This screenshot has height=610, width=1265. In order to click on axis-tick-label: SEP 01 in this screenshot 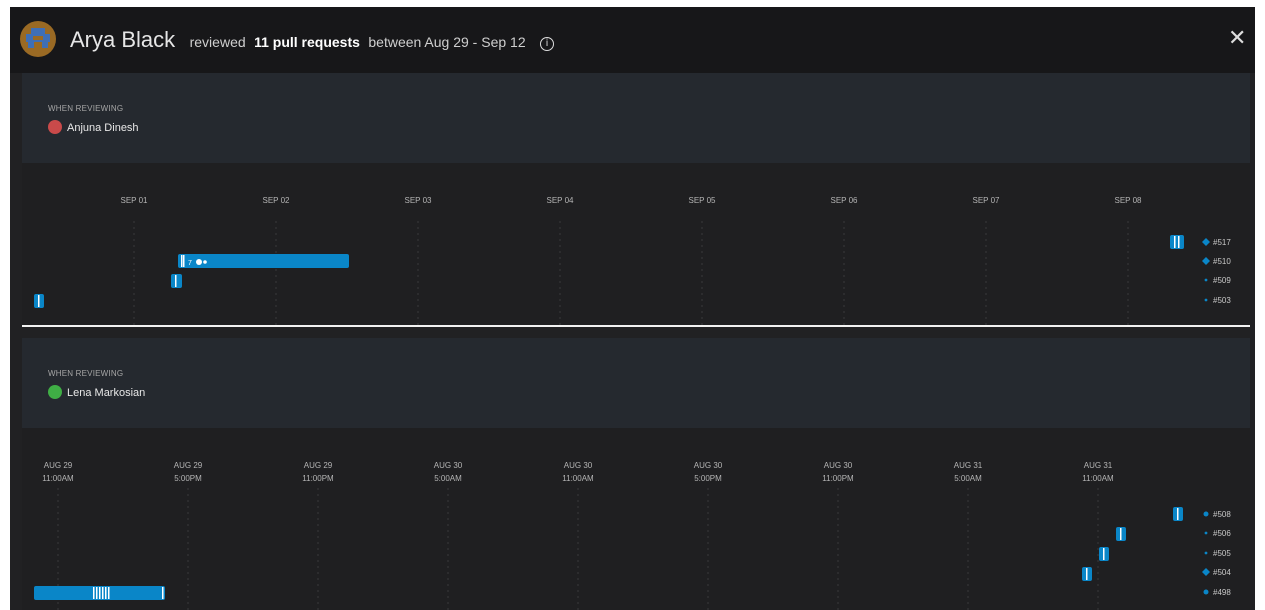, I will do `click(135, 200)`.